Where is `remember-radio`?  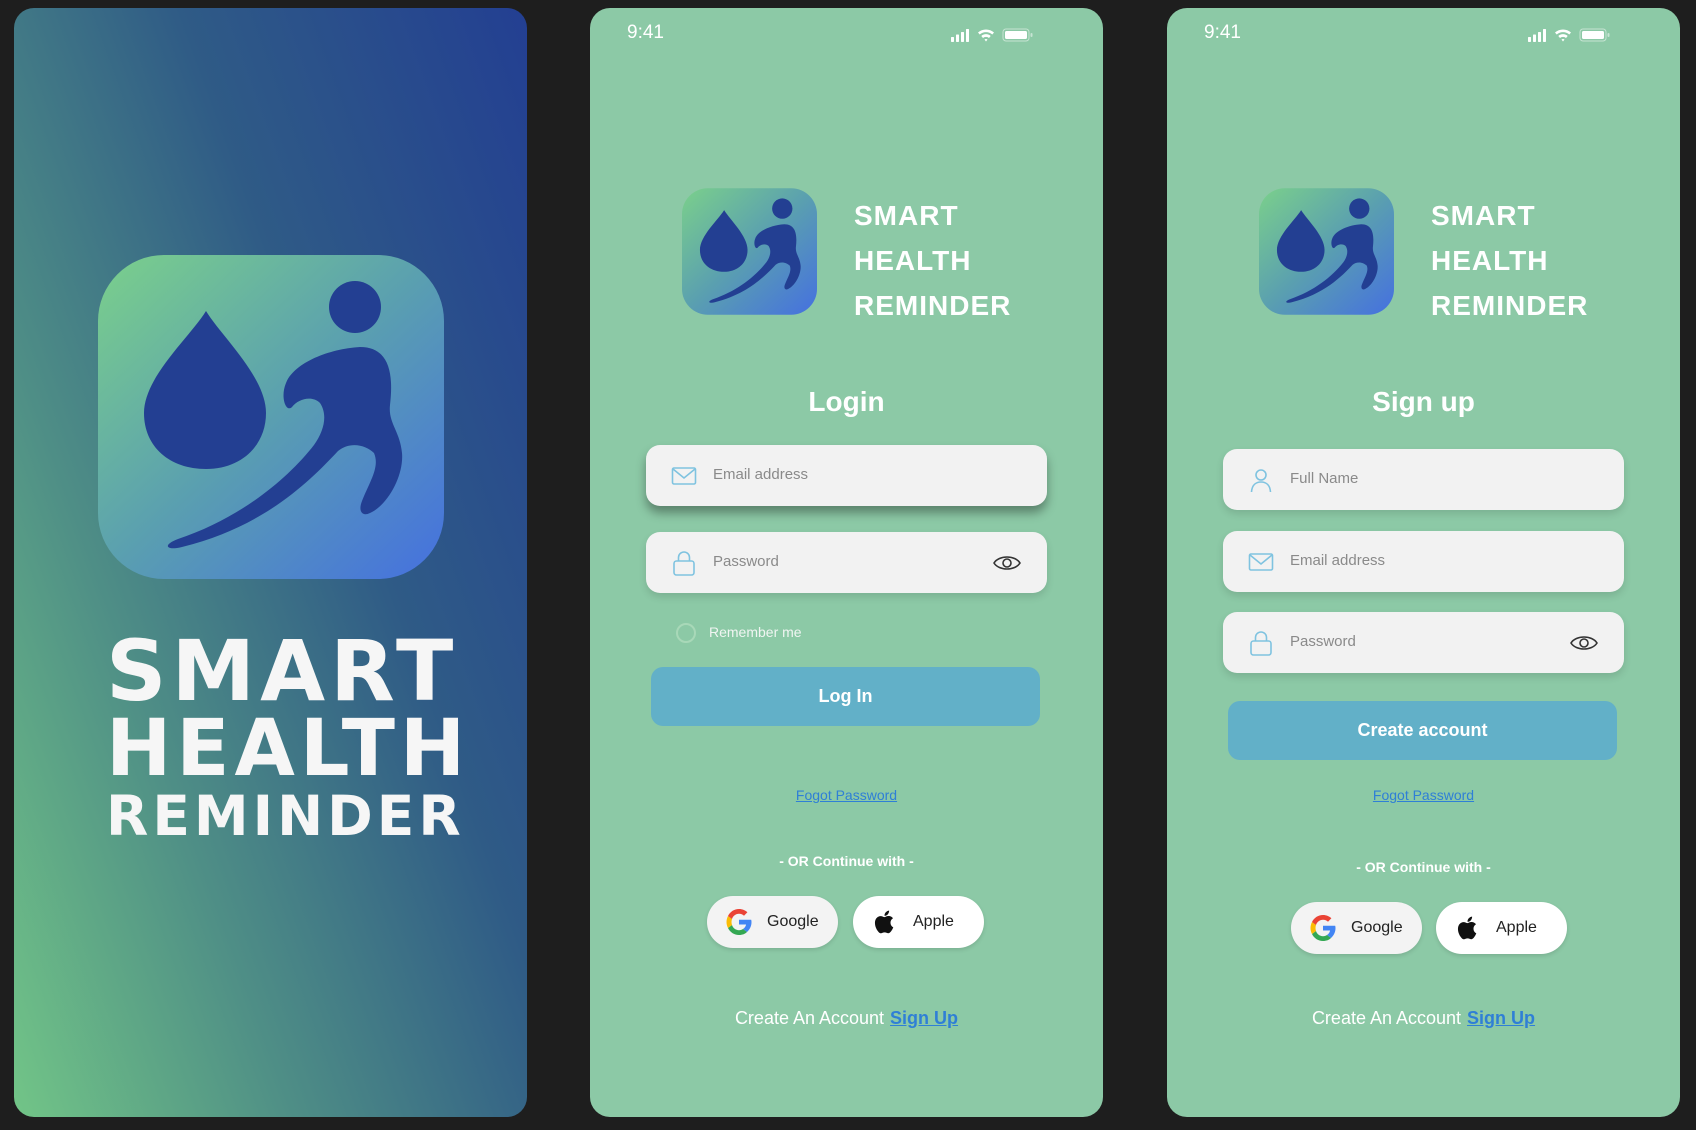
remember-radio is located at coordinates (686, 633).